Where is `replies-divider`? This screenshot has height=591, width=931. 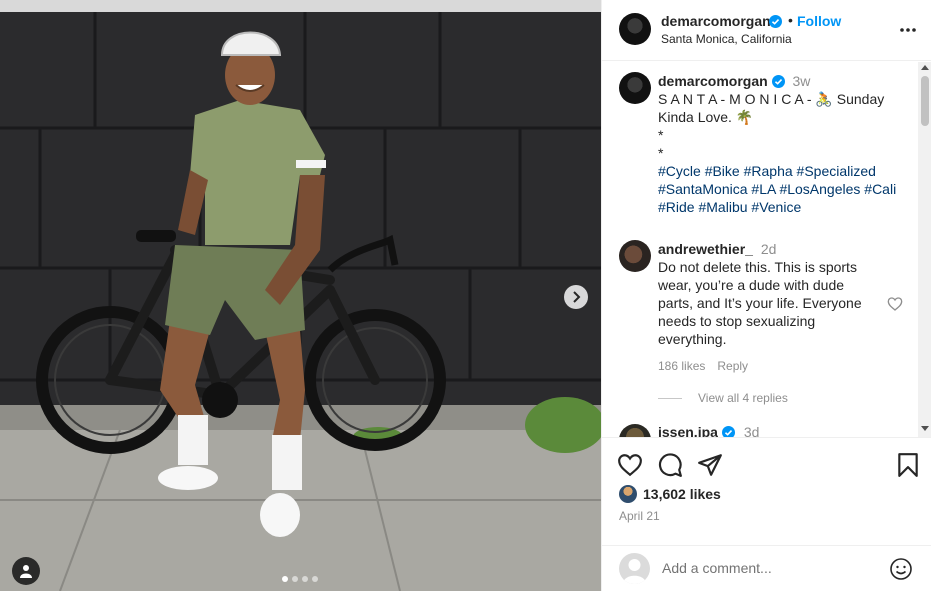
replies-divider is located at coordinates (670, 398).